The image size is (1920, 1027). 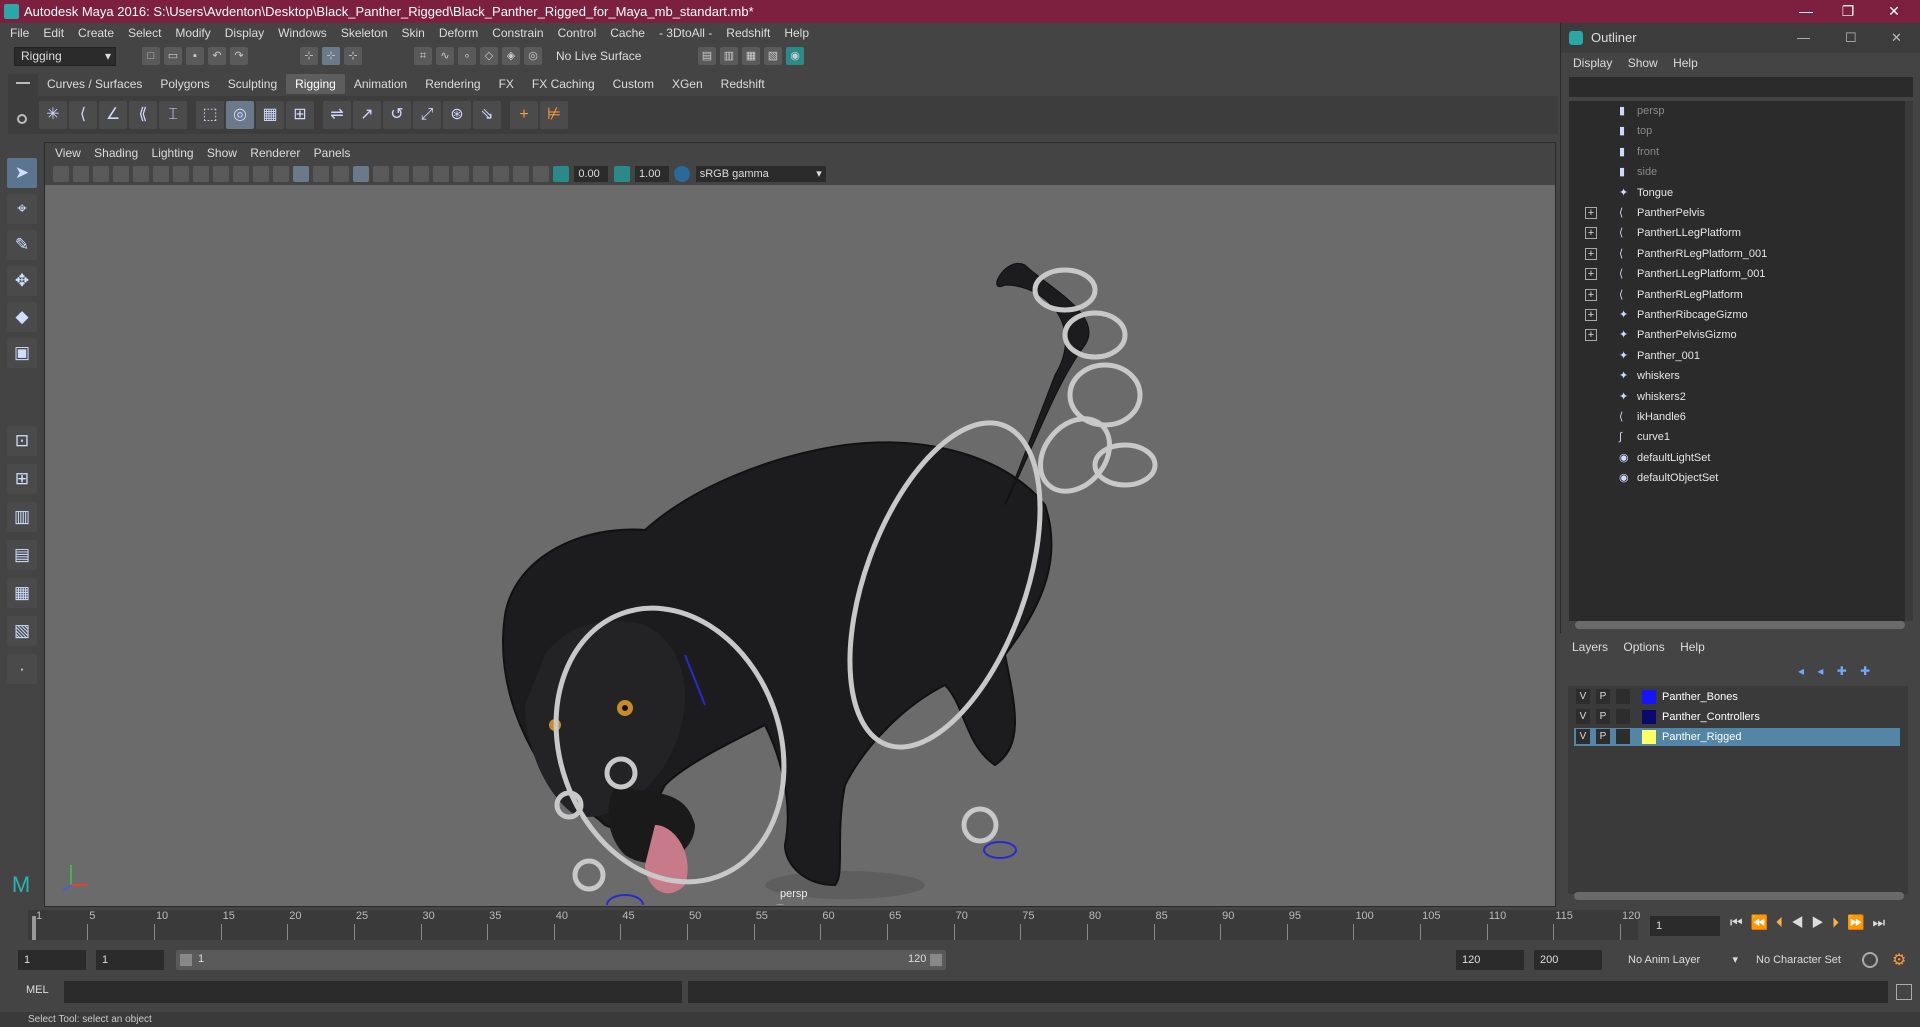 What do you see at coordinates (22, 517) in the screenshot?
I see `outliner-layout-icon: ▥` at bounding box center [22, 517].